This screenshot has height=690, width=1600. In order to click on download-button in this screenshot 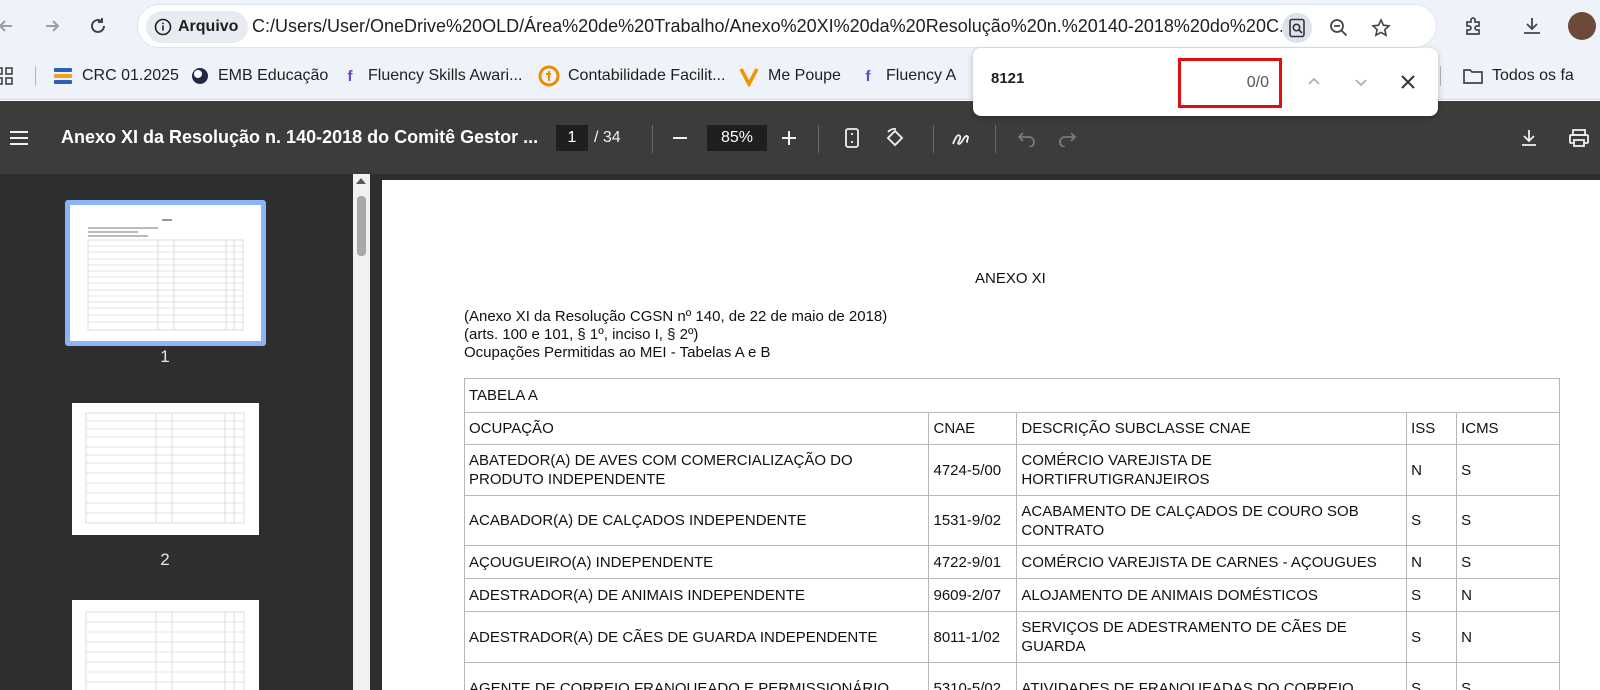, I will do `click(1529, 138)`.